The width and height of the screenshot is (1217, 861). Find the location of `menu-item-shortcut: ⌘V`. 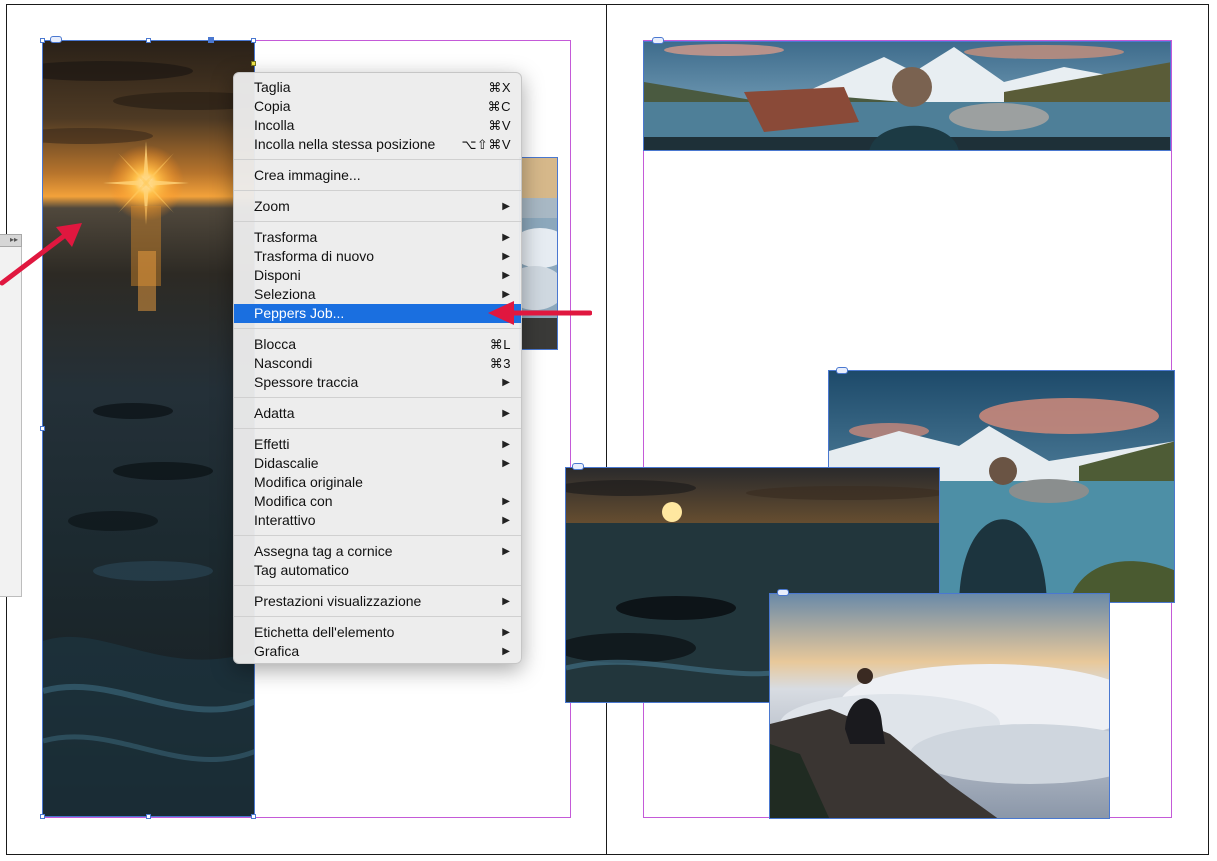

menu-item-shortcut: ⌘V is located at coordinates (499, 125).